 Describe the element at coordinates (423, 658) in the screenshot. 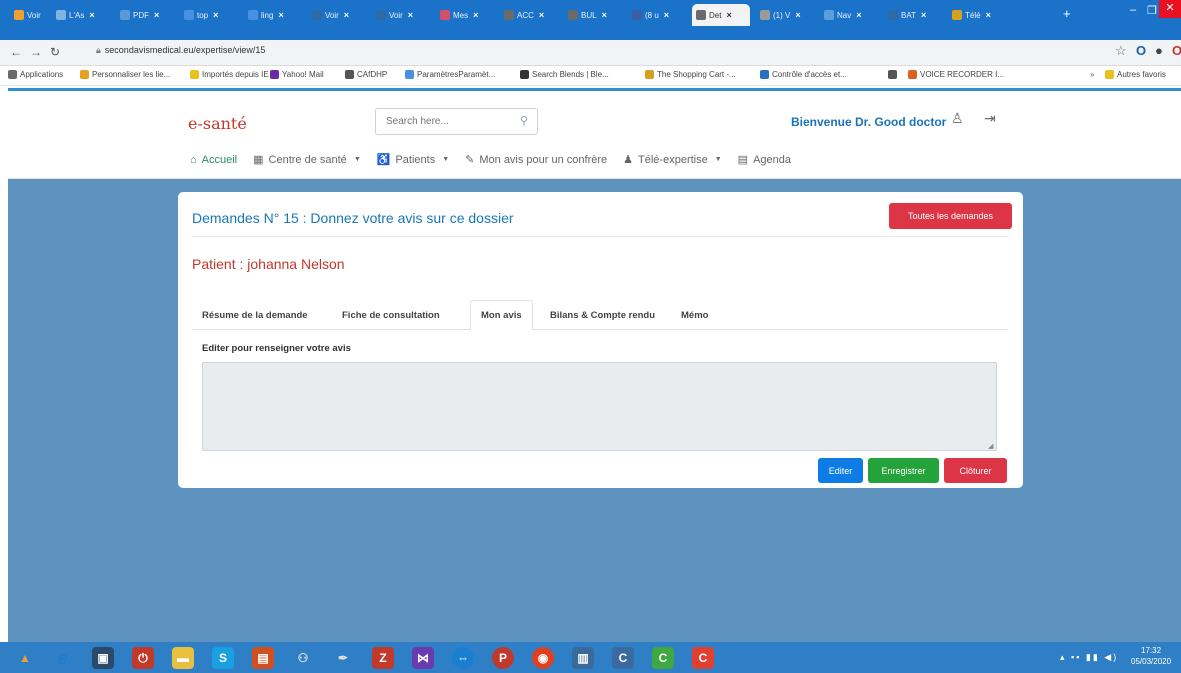

I see `visual-studio-icon: ⋈` at that location.